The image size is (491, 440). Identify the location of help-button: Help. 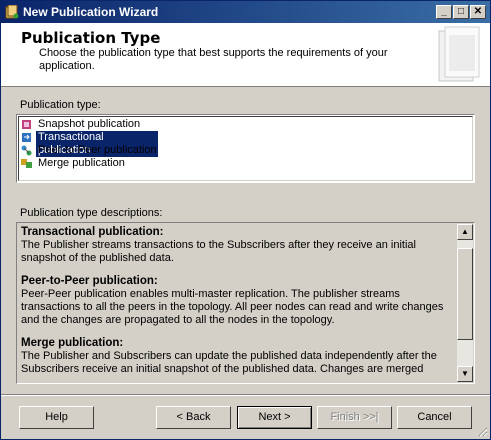
(56, 417).